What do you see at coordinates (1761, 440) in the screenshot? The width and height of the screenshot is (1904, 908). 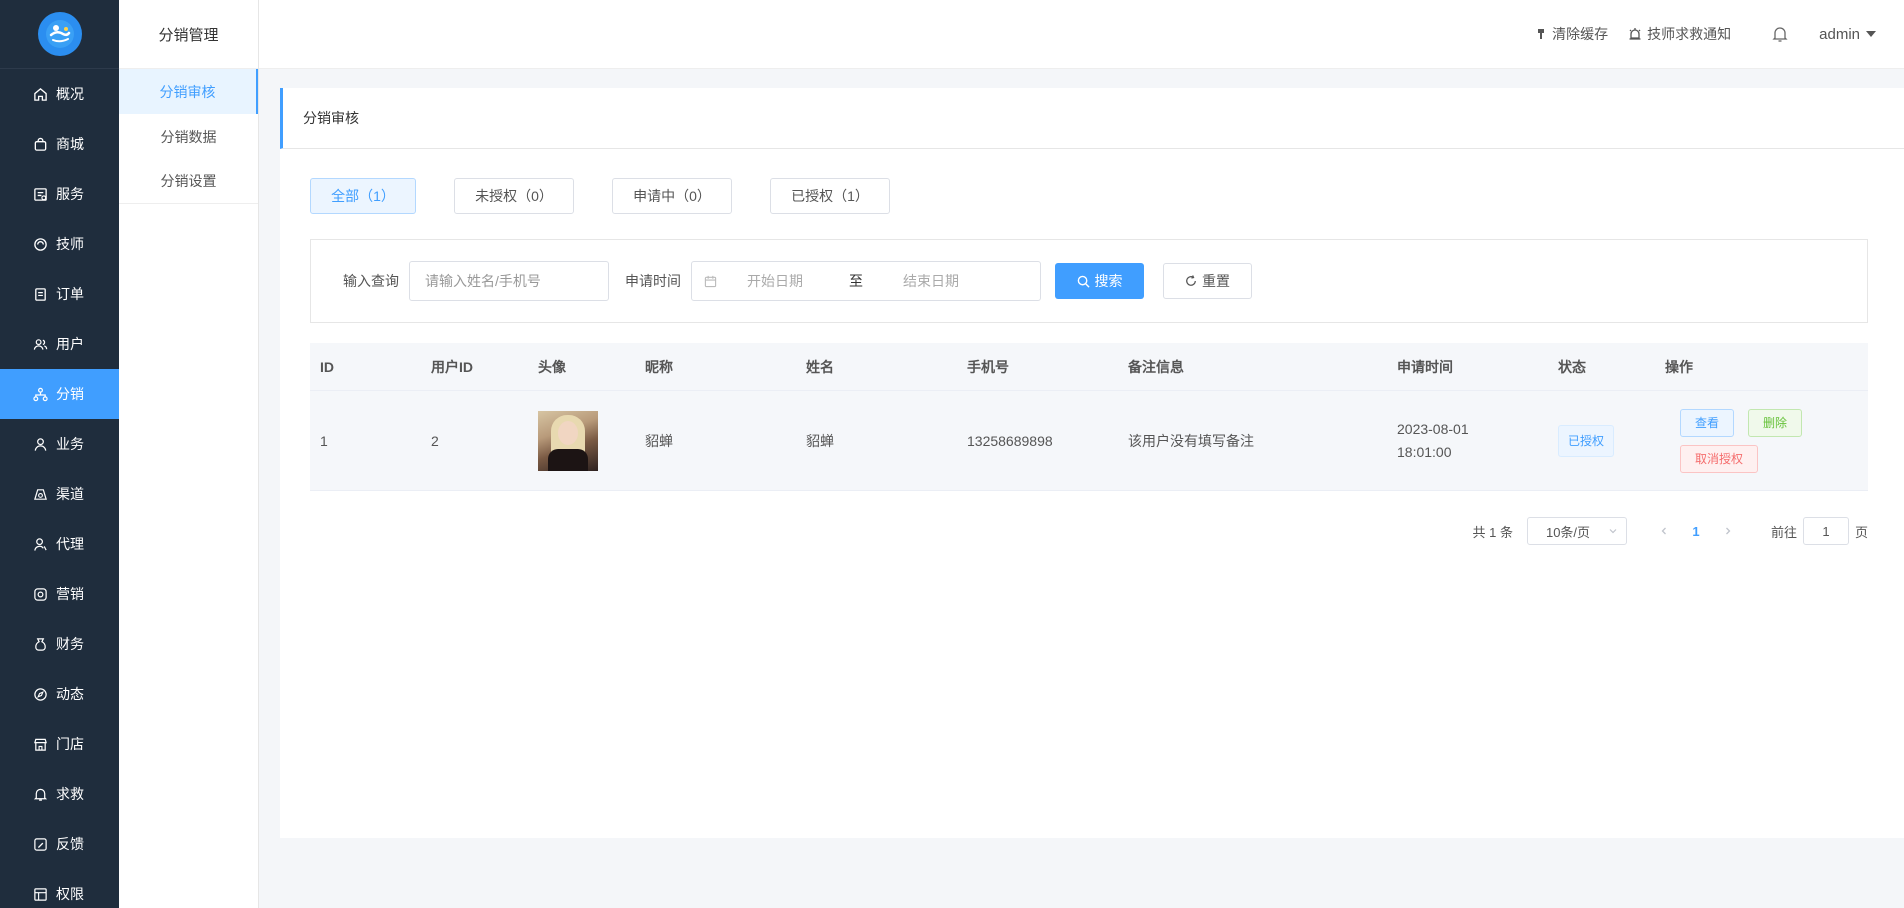 I see `cell-actions: 查看 删除 取消授权` at bounding box center [1761, 440].